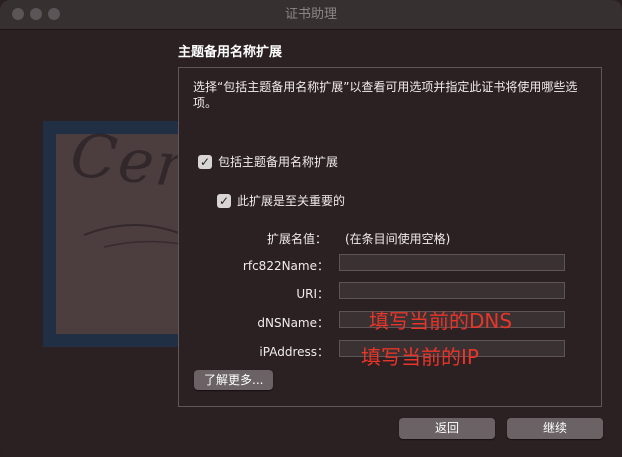  Describe the element at coordinates (293, 323) in the screenshot. I see `dnsname-label: dNSName：` at that location.